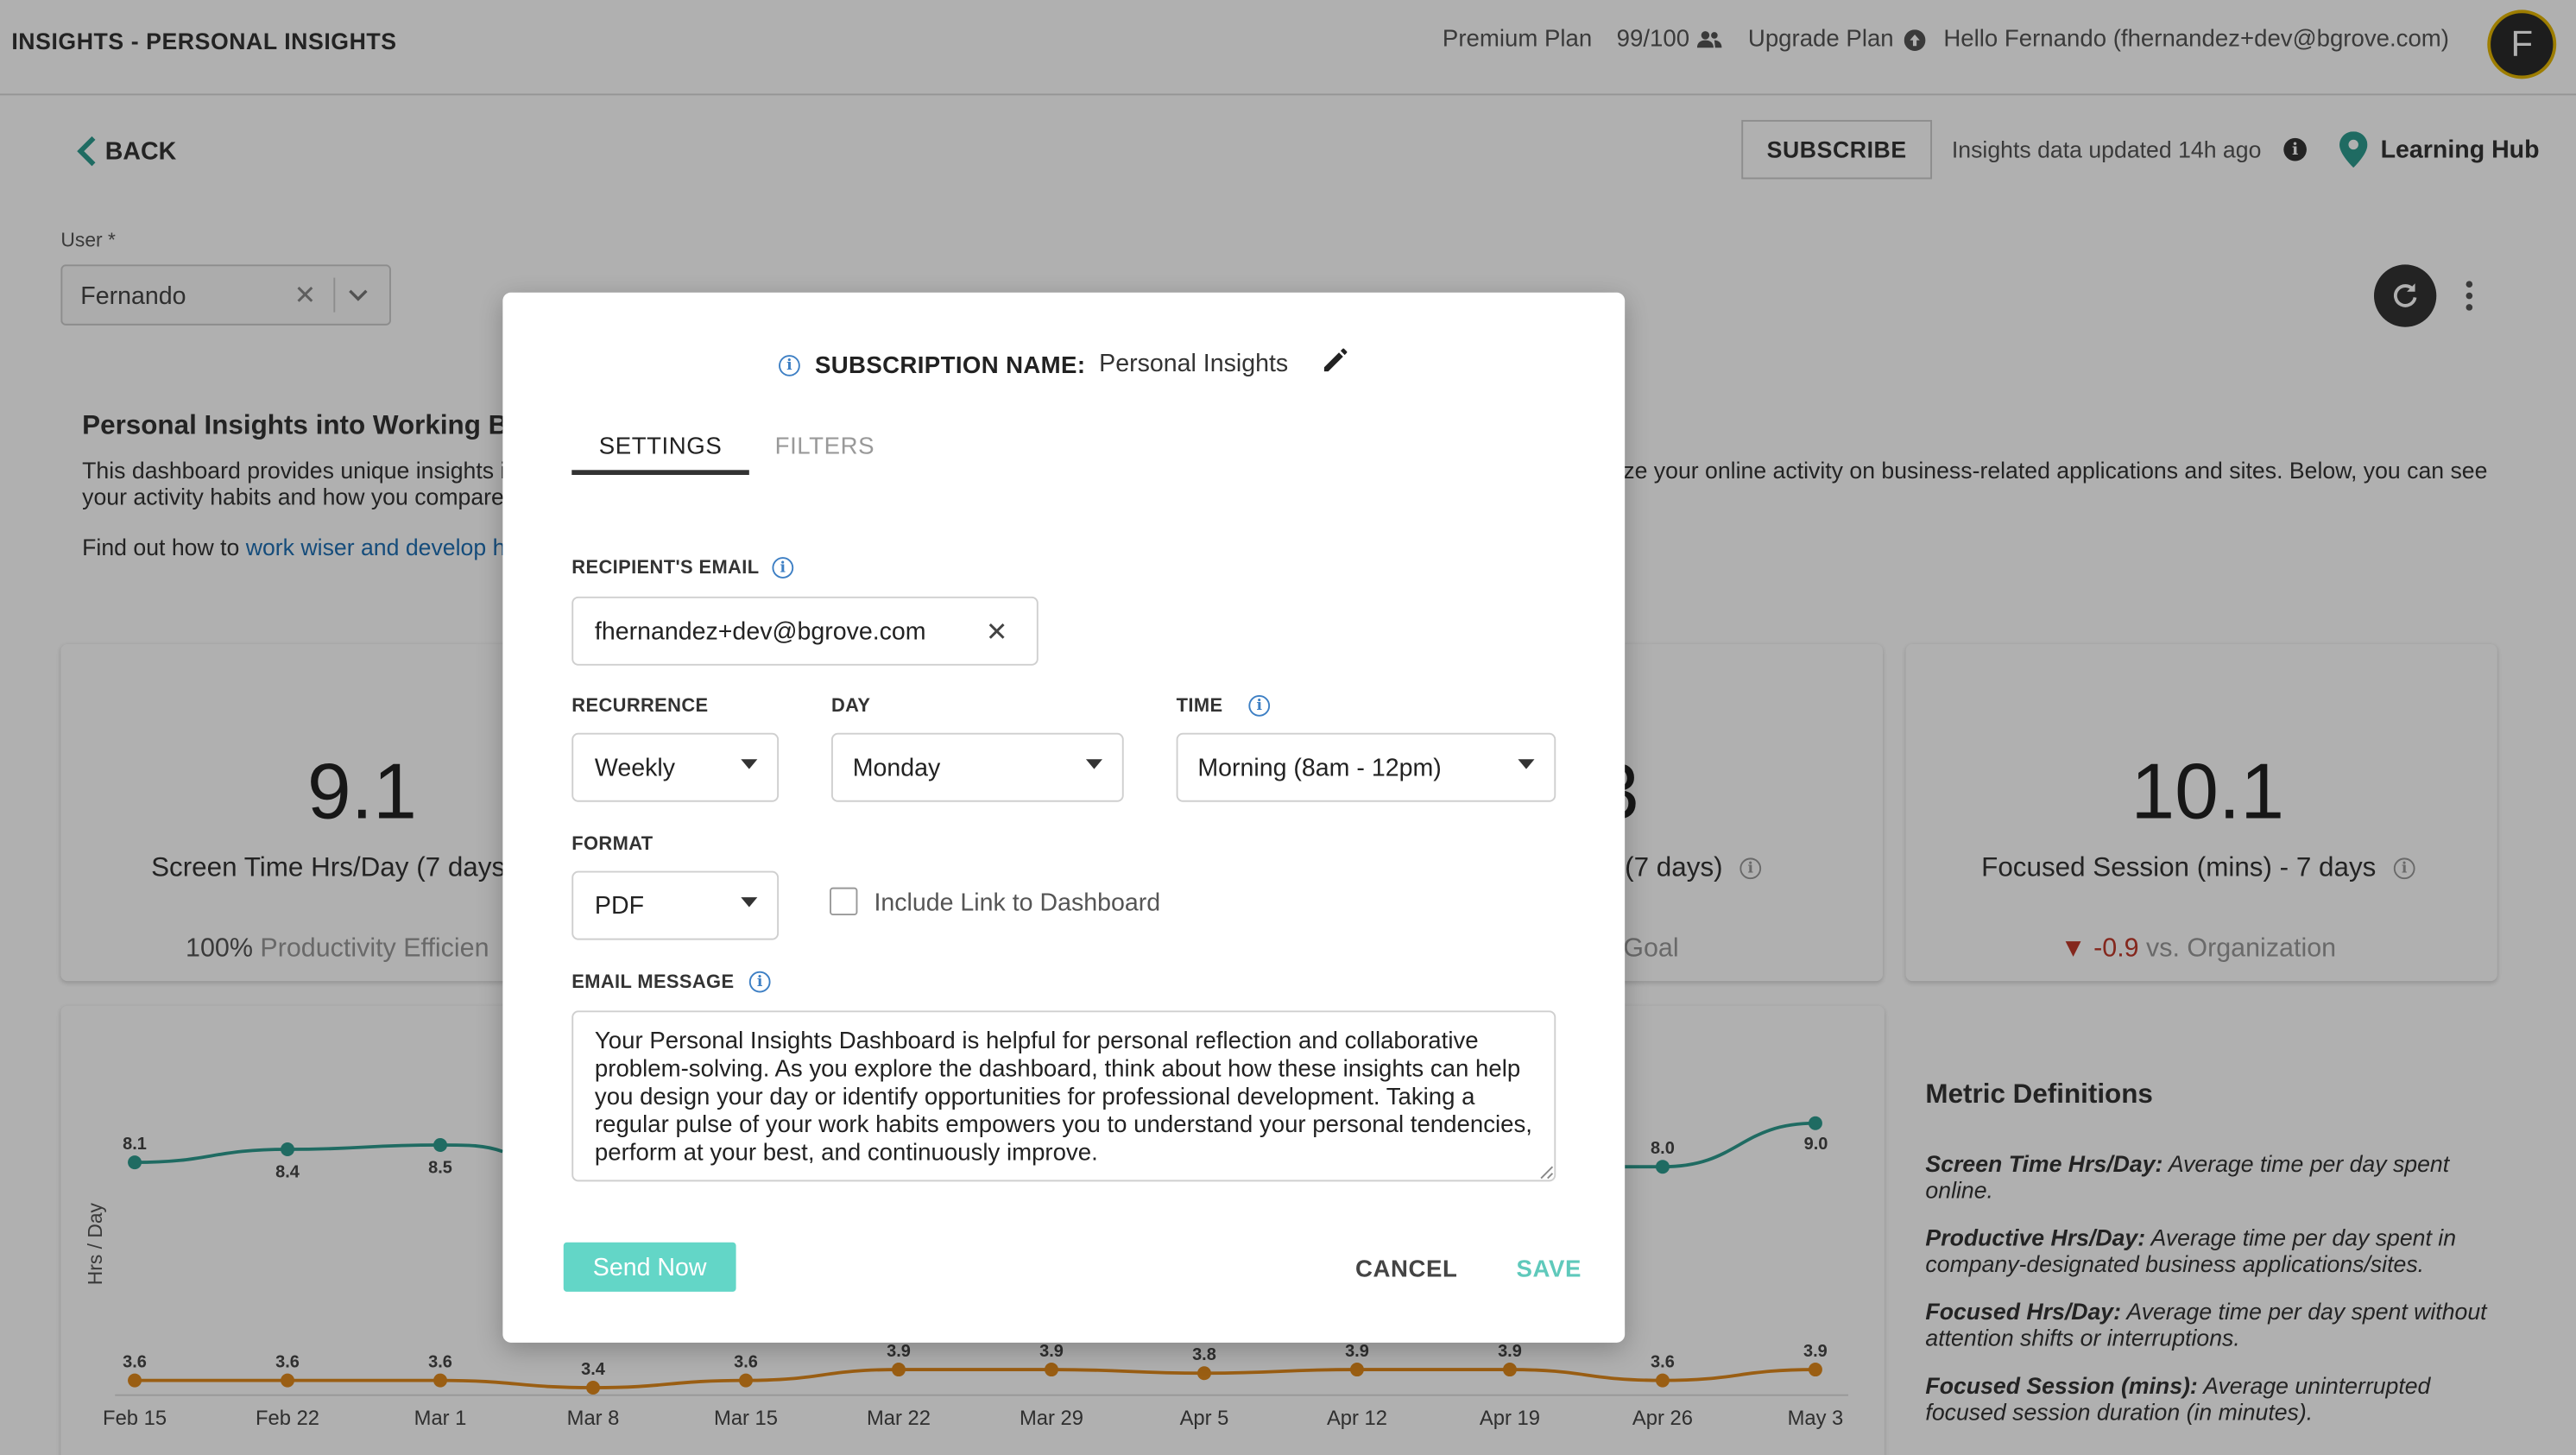 Image resolution: width=2576 pixels, height=1455 pixels. I want to click on time-select: Morning (8am - 12pm), so click(1366, 767).